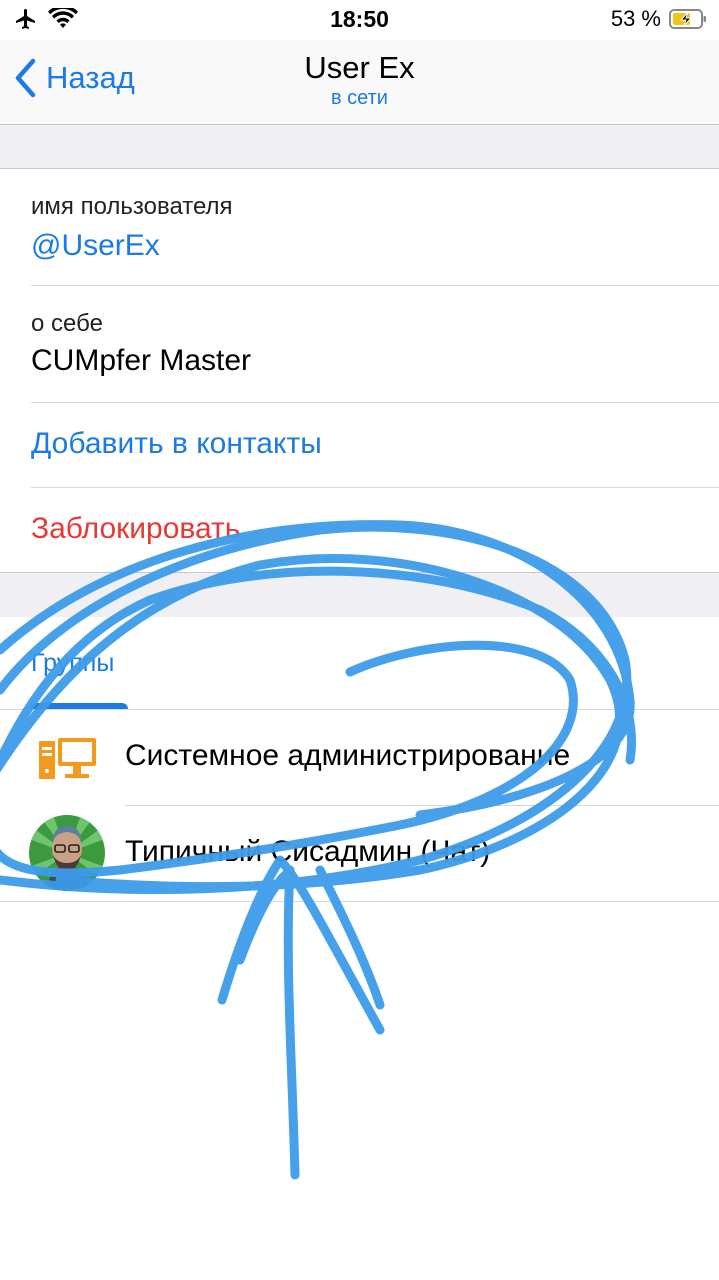 The height and width of the screenshot is (1280, 719). I want to click on battery-charging-icon, so click(687, 19).